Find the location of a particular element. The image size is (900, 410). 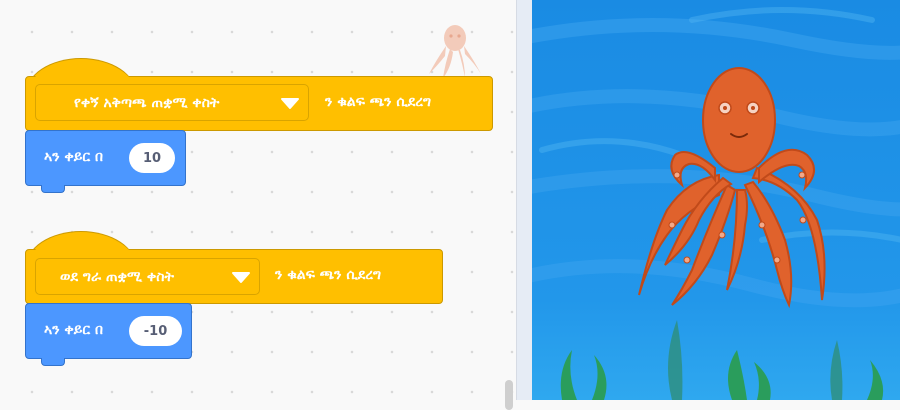

octopus-sprite-icon is located at coordinates (732, 185).